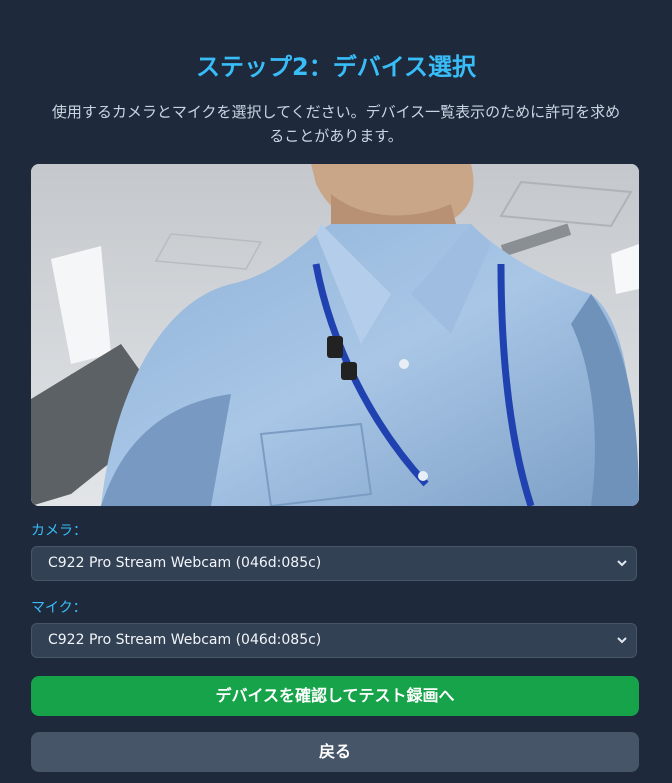 This screenshot has height=783, width=672. I want to click on description-line-1: 使用するカメラとマイクを選択してください。デバイス一覧表示のために許可を求め, so click(336, 112).